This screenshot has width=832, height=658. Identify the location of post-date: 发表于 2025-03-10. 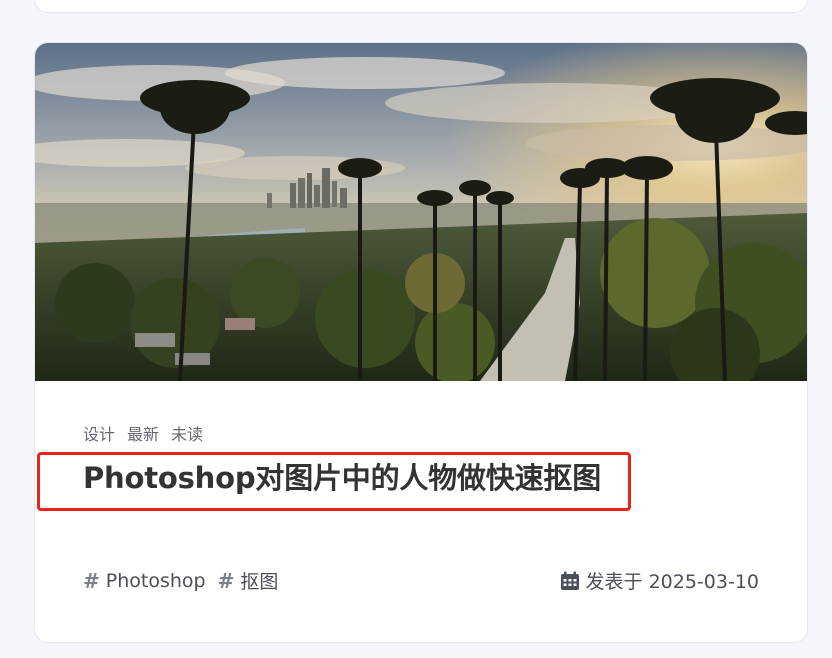
(659, 580).